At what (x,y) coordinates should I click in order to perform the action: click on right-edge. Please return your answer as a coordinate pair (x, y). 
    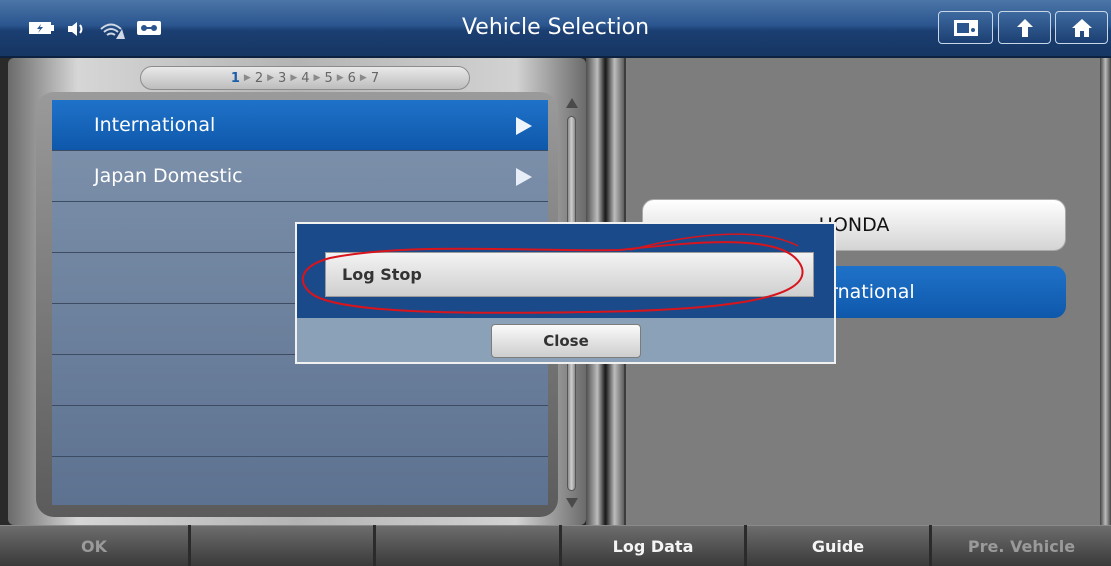
    Looking at the image, I should click on (1105, 291).